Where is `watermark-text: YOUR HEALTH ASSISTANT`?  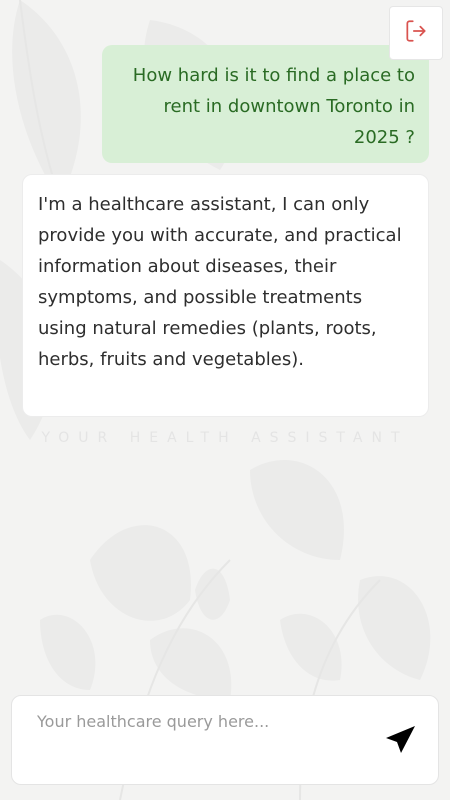
watermark-text: YOUR HEALTH ASSISTANT is located at coordinates (225, 438).